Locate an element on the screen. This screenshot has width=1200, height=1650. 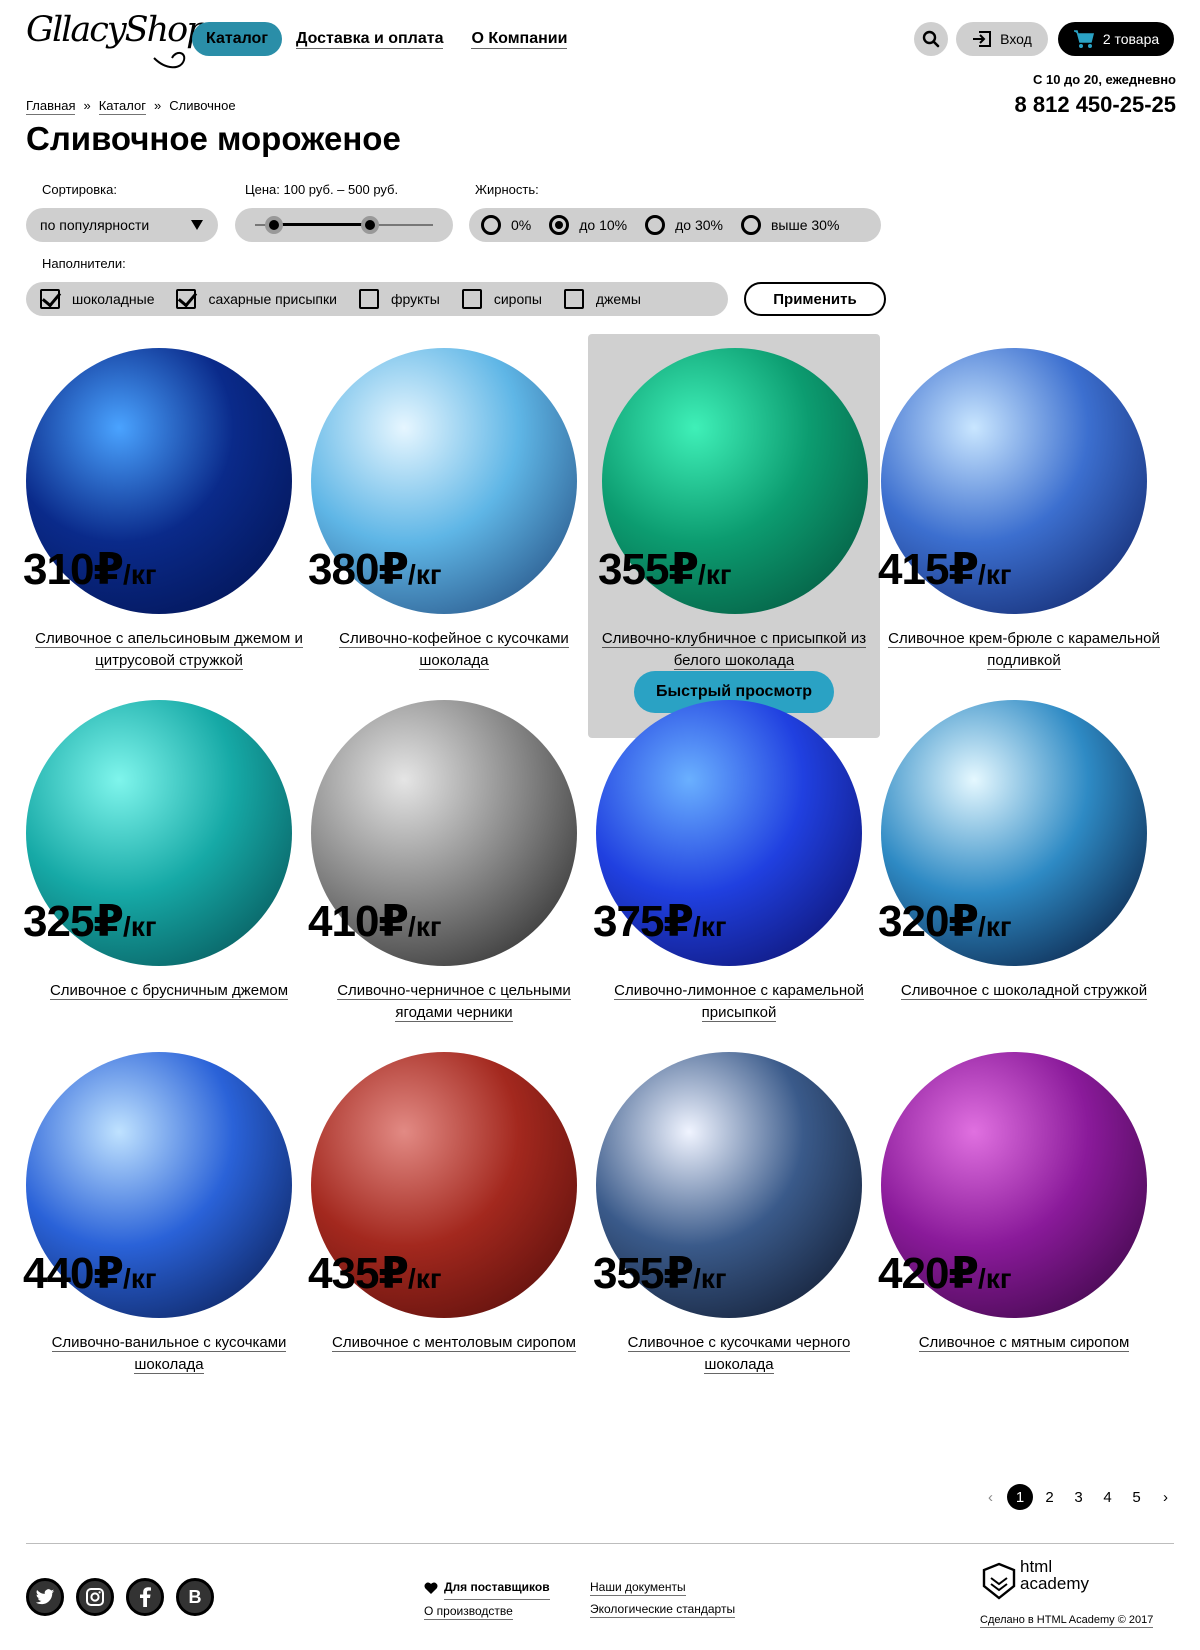
price-range-slider is located at coordinates (344, 225).